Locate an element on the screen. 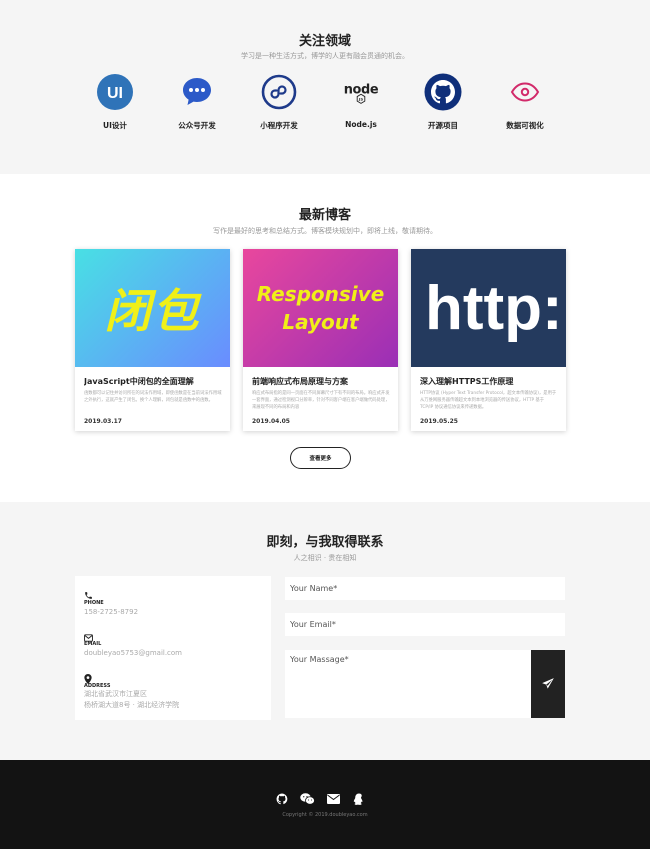  focus-label: 开源项目 is located at coordinates (443, 125).